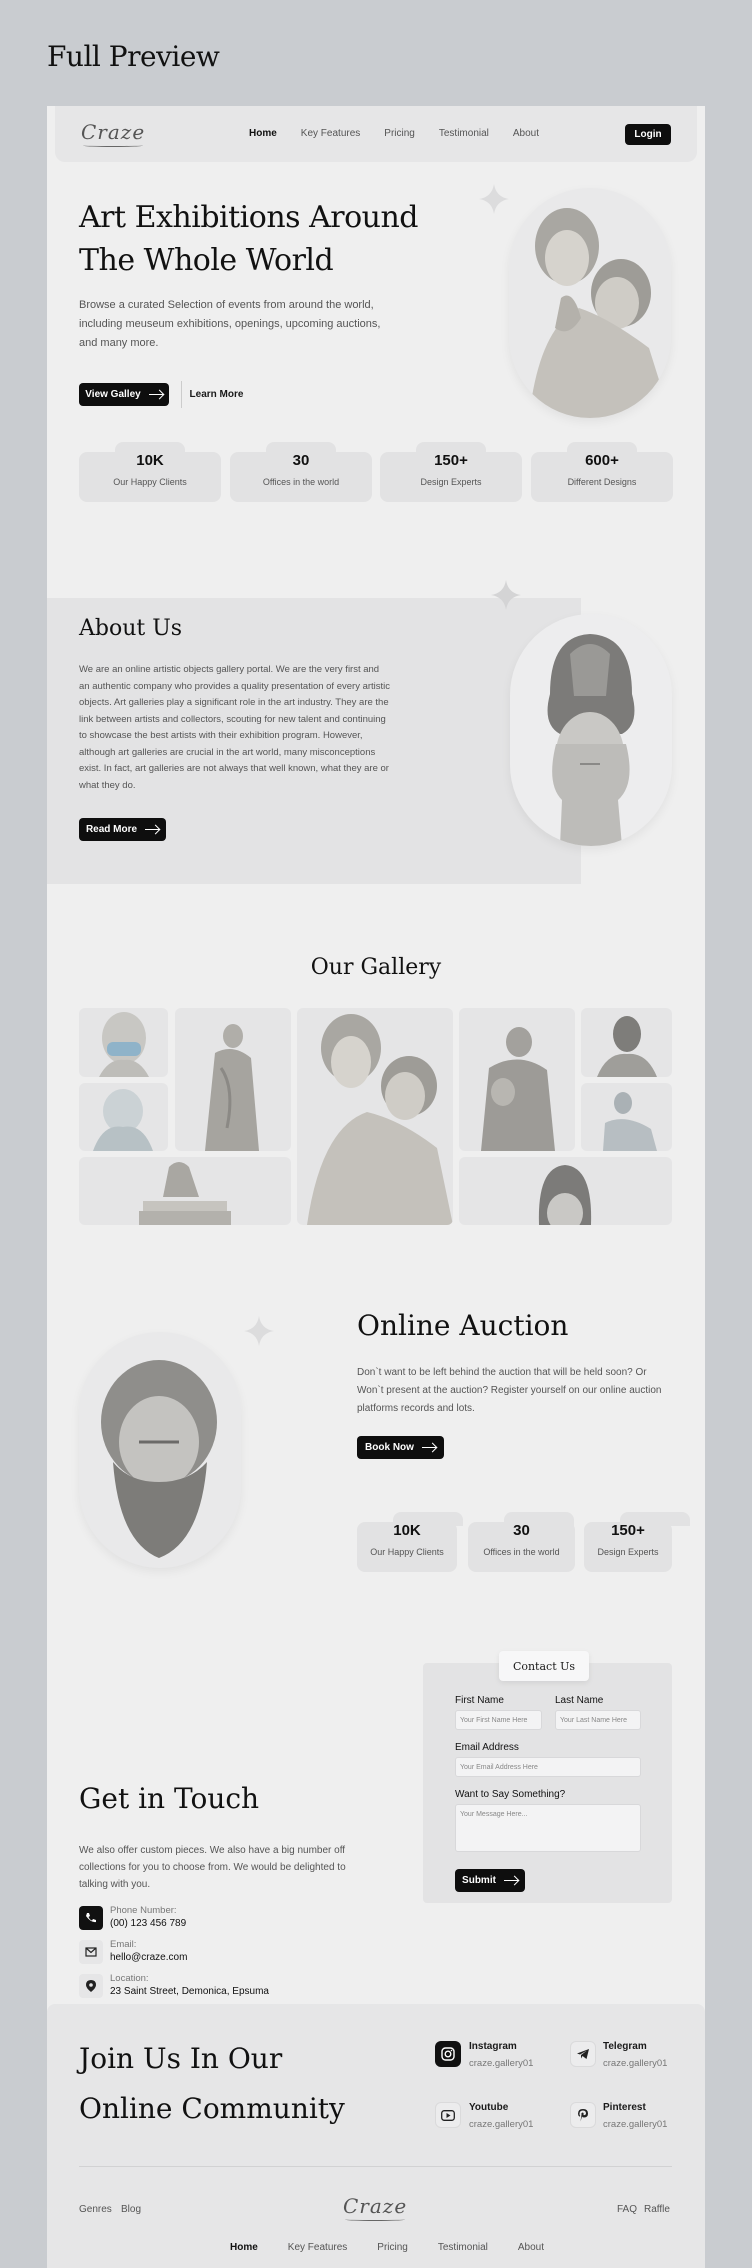 The image size is (752, 2268). What do you see at coordinates (123, 1117) in the screenshot?
I see `gallery-tile-bust-wig` at bounding box center [123, 1117].